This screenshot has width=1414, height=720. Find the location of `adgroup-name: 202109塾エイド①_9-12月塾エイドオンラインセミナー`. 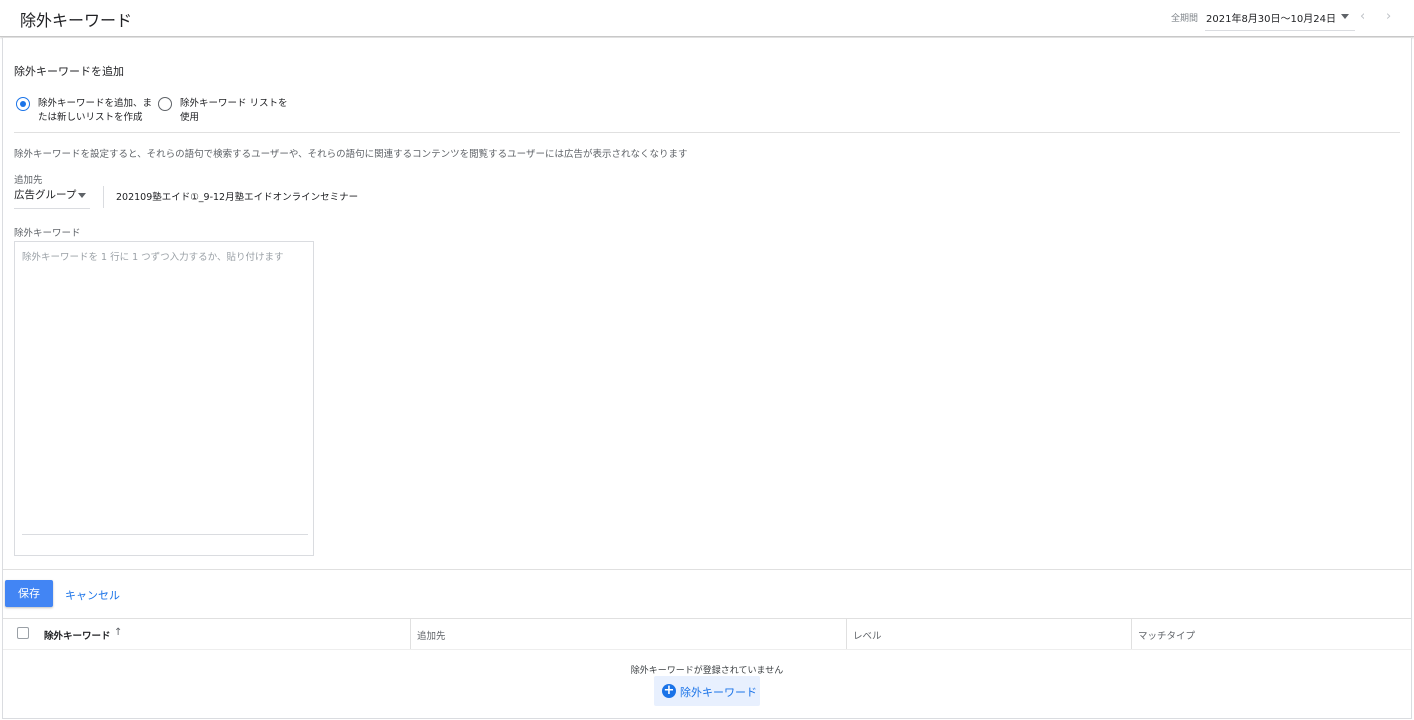

adgroup-name: 202109塾エイド①_9-12月塾エイドオンラインセミナー is located at coordinates (237, 197).